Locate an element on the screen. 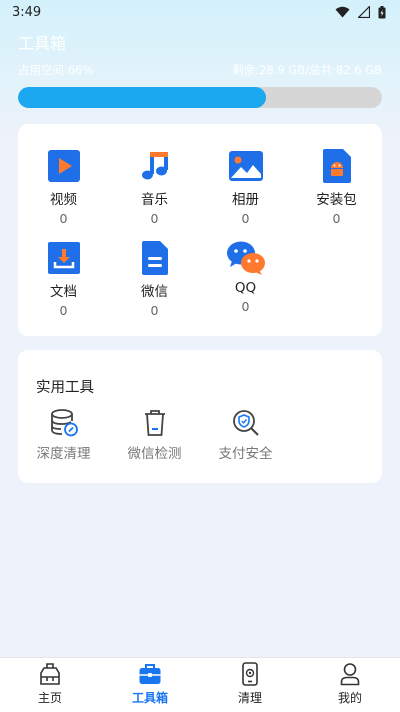  album-icon is located at coordinates (245, 166).